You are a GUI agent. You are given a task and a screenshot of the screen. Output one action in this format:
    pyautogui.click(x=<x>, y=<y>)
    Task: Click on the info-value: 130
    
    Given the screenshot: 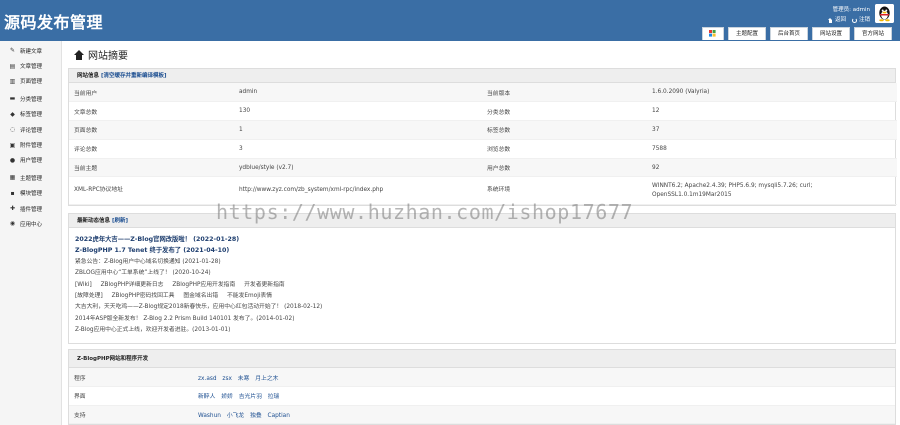 What is the action you would take?
    pyautogui.click(x=358, y=111)
    